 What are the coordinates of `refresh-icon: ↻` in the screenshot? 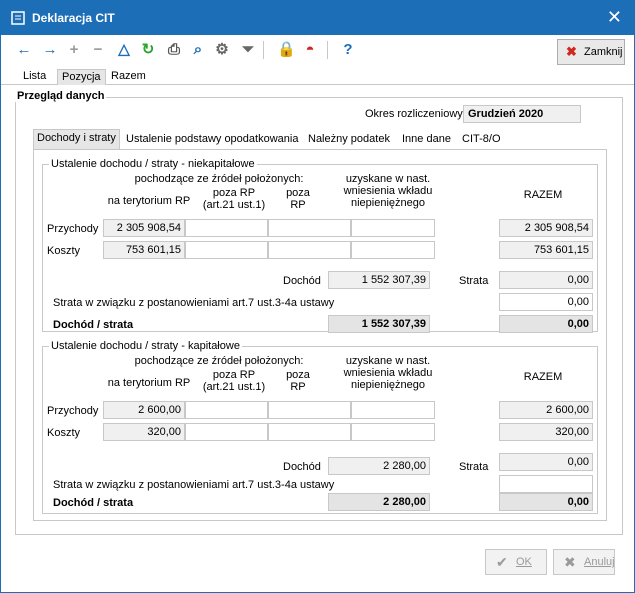 It's located at (148, 50).